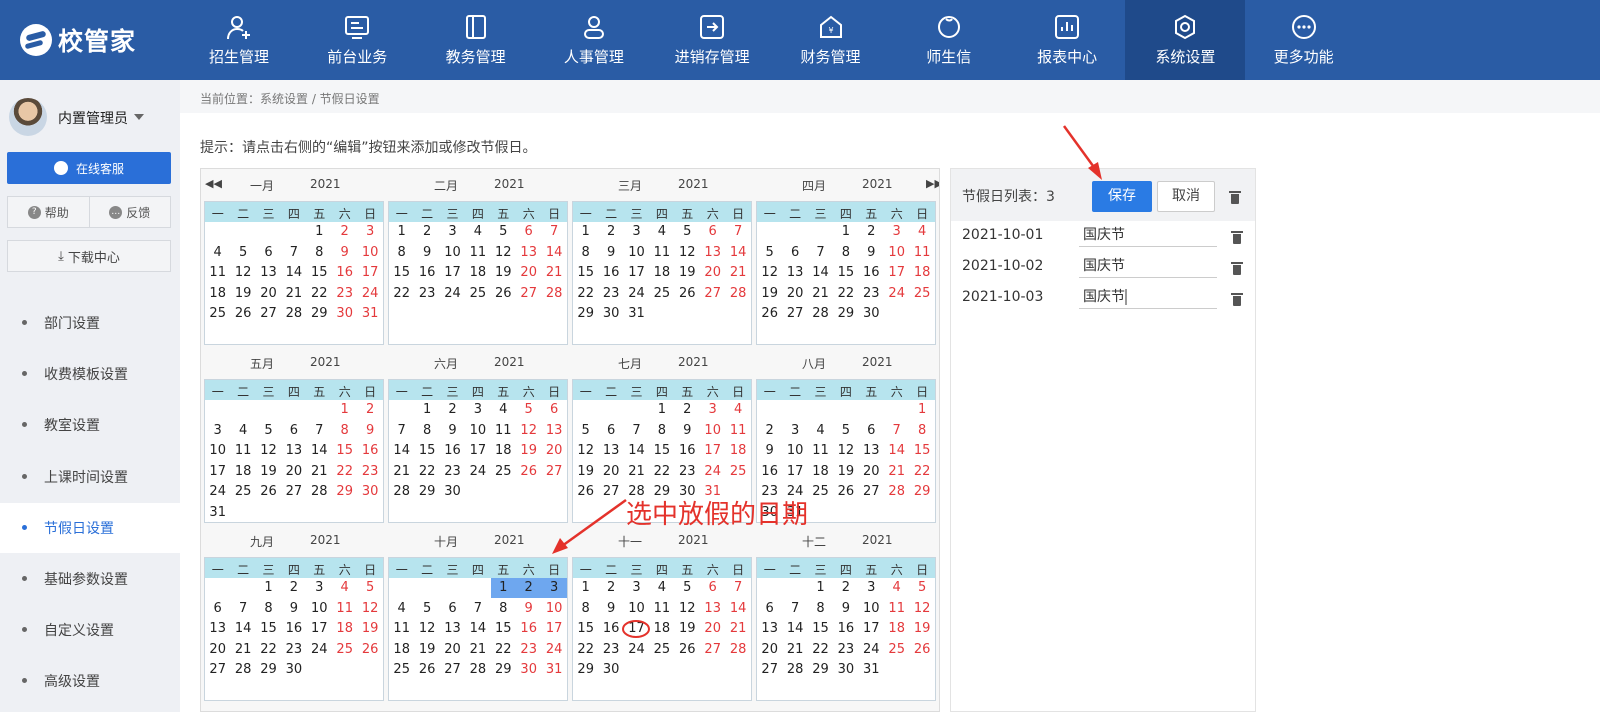 The image size is (1600, 712). Describe the element at coordinates (90, 630) in the screenshot. I see `sidebar-menu-item: 自定义设置` at that location.